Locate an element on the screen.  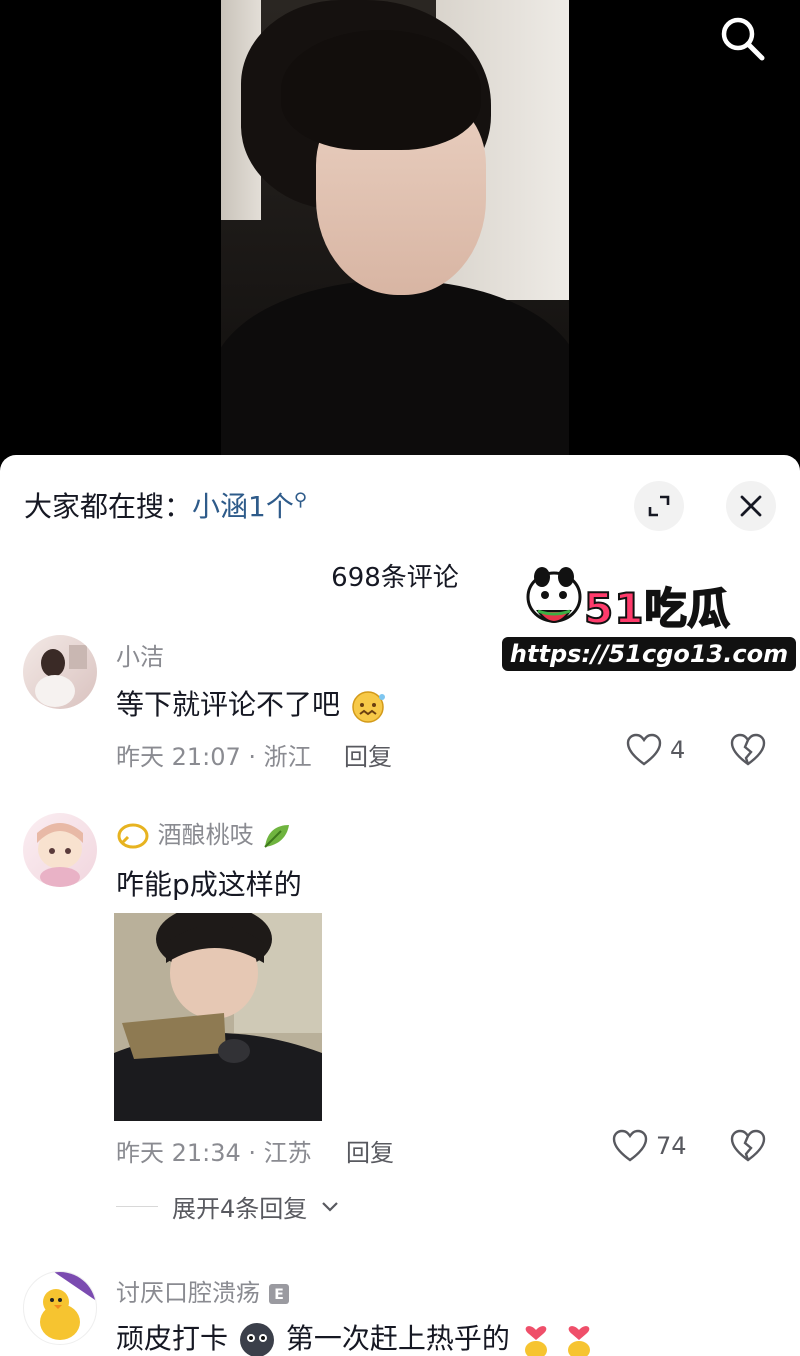
like-count: 74 is located at coordinates (671, 1146).